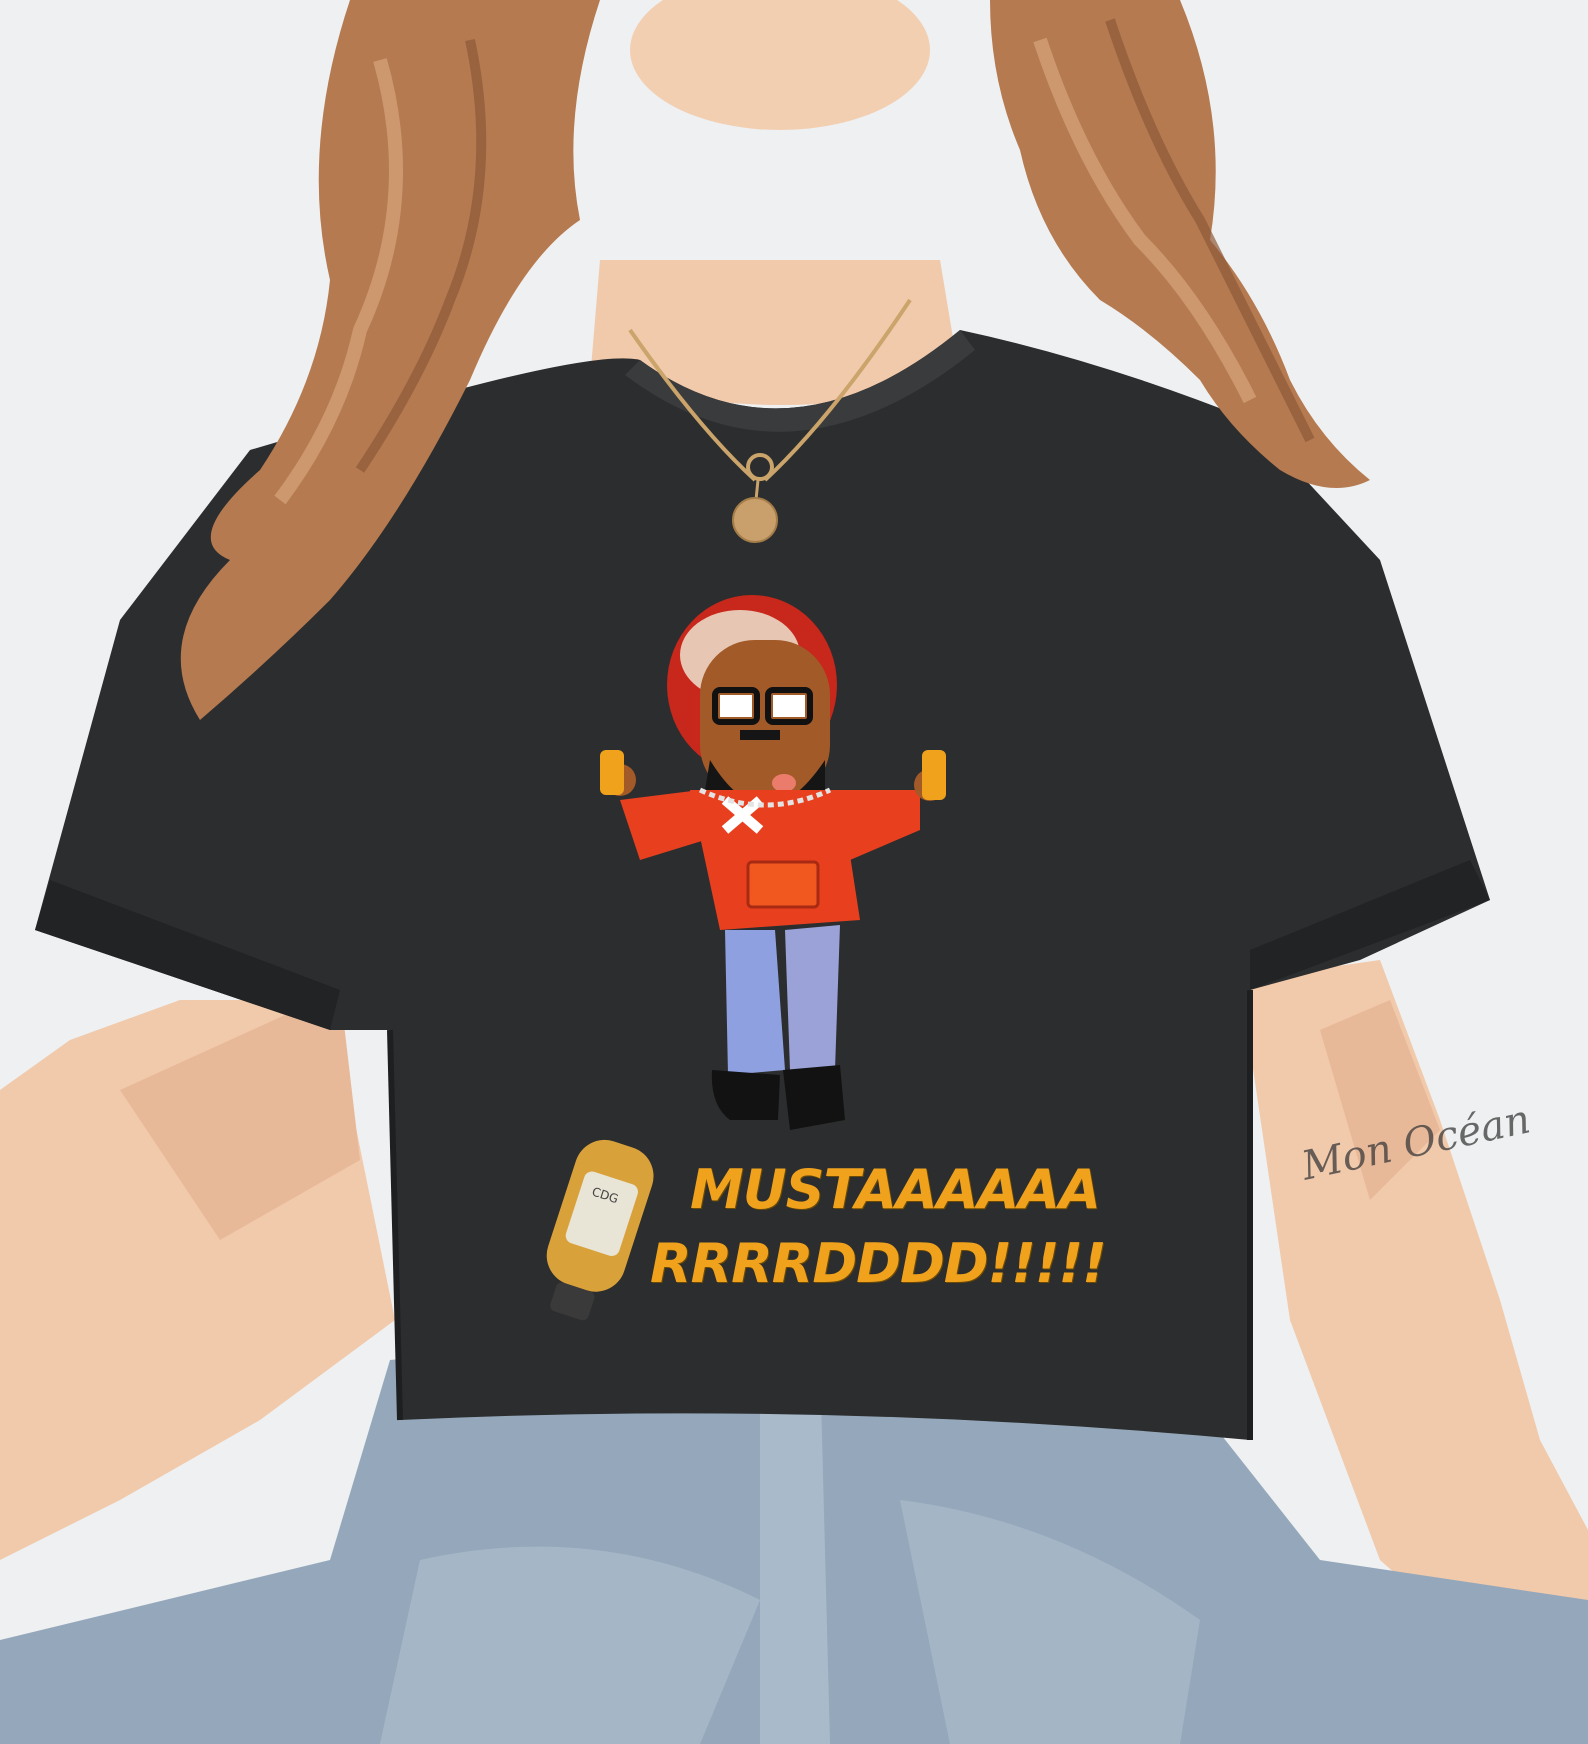 The width and height of the screenshot is (1588, 1744). What do you see at coordinates (895, 1189) in the screenshot?
I see `print-line-1: MUSTAAAAAA` at bounding box center [895, 1189].